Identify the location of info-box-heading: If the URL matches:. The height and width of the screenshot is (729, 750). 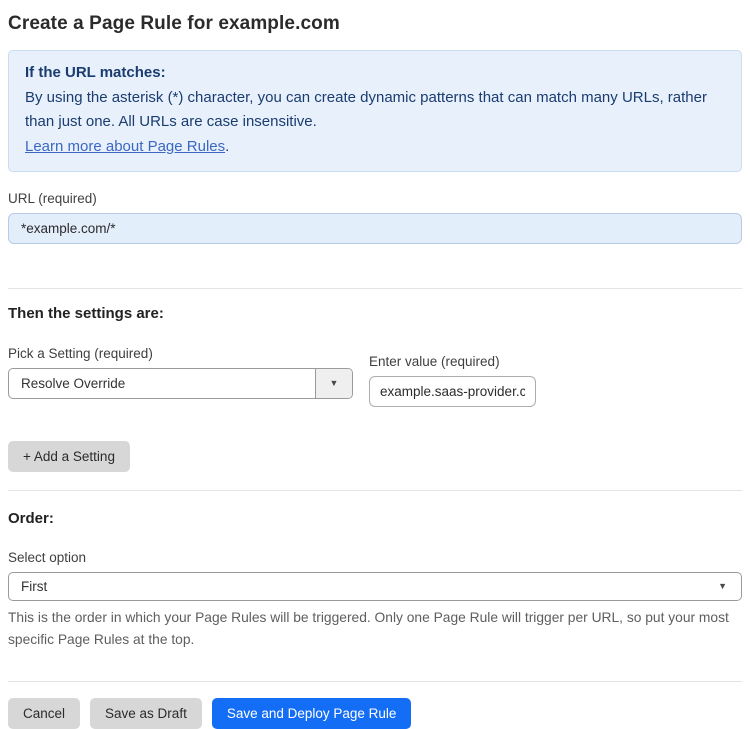
(95, 72).